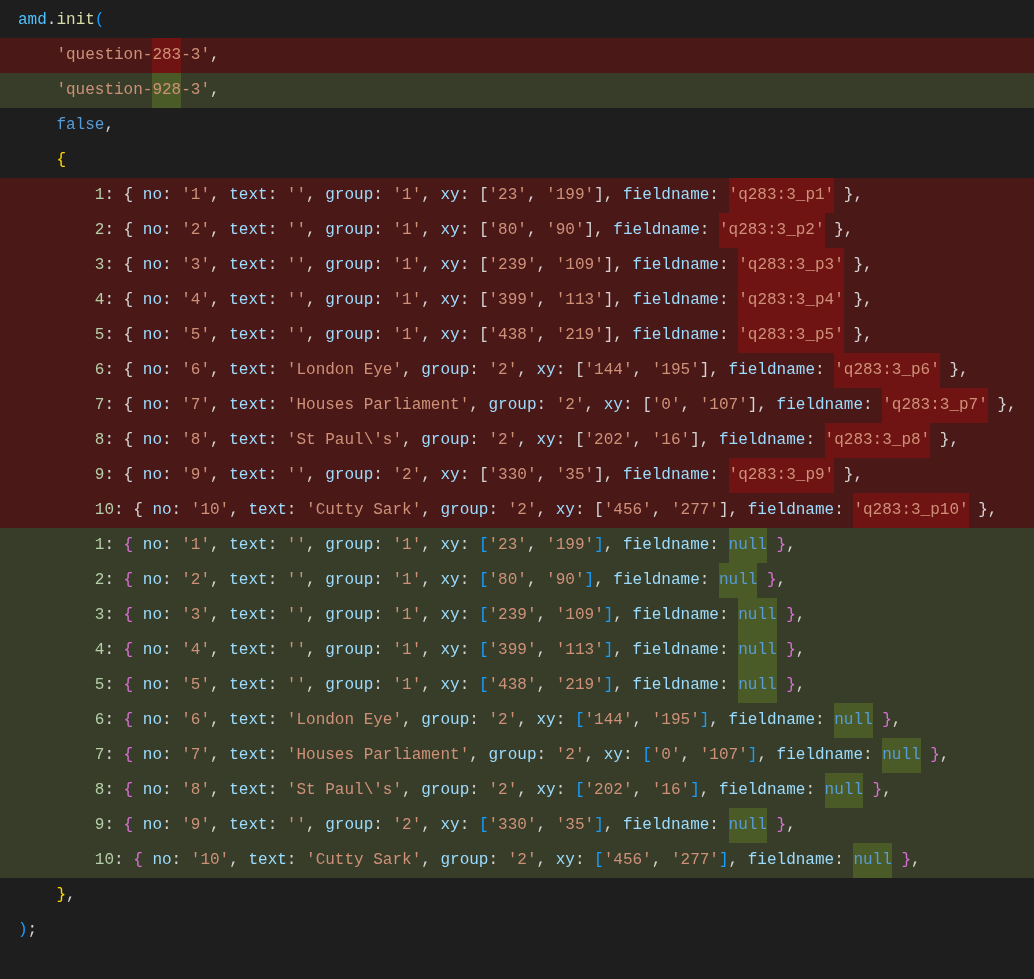  Describe the element at coordinates (498, 720) in the screenshot. I see `code-line: 6: { no: '6', text: 'London Eye', group: '2', xy: ['144', '195'], fieldname: null },` at that location.